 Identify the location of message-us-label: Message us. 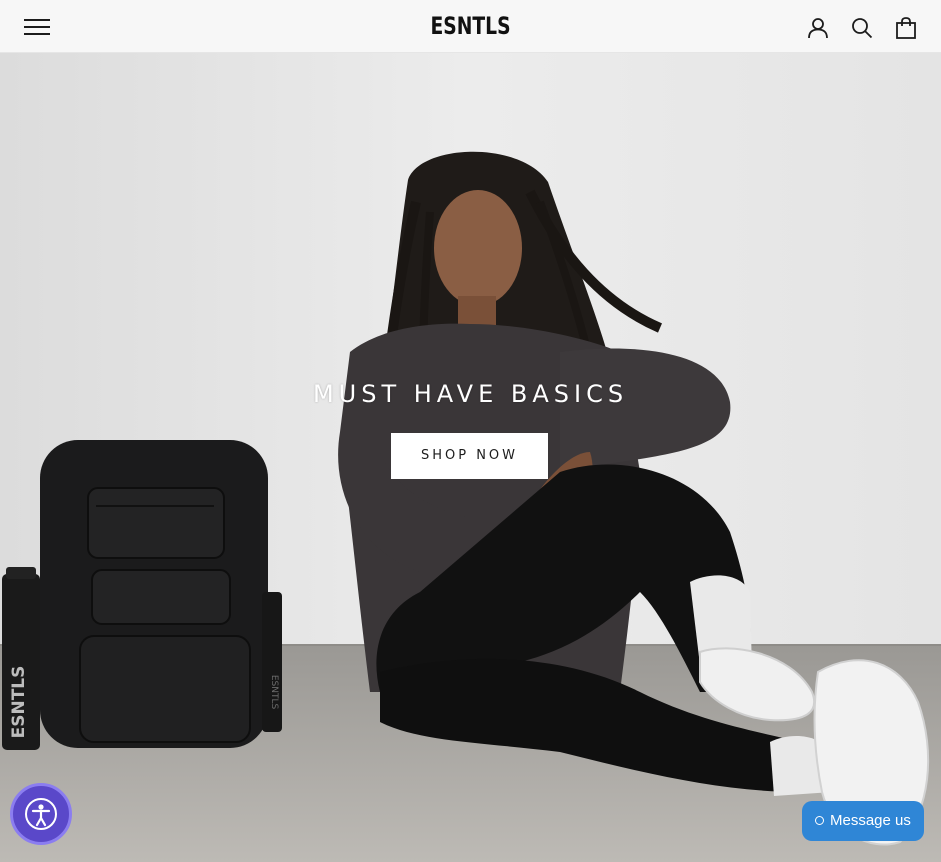
(870, 820).